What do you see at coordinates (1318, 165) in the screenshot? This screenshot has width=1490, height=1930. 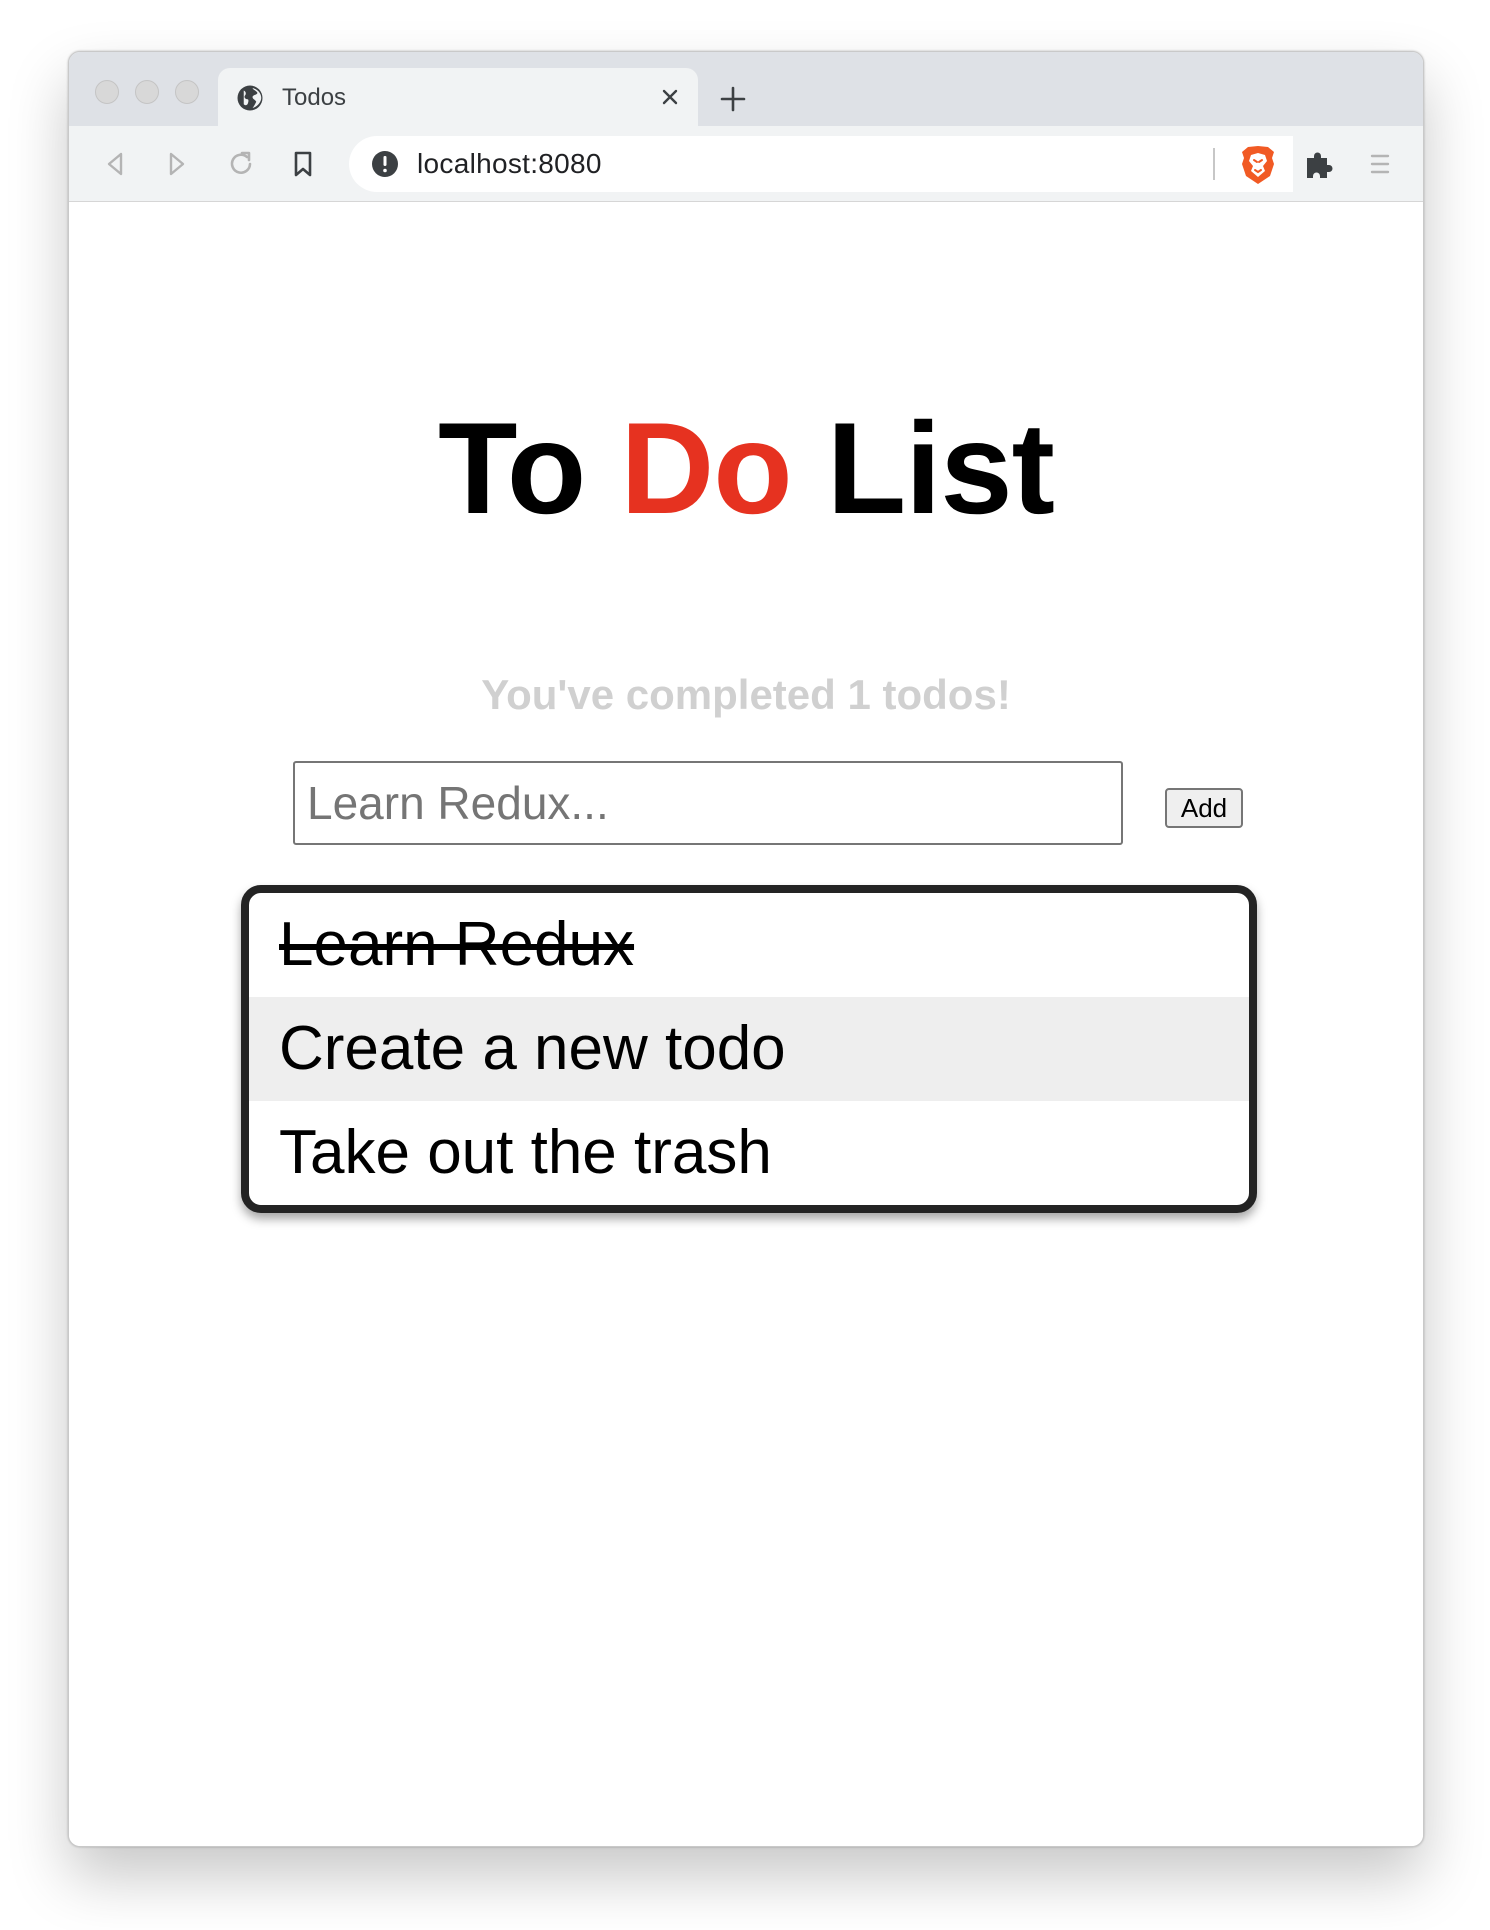 I see `puzzle-piece-icon` at bounding box center [1318, 165].